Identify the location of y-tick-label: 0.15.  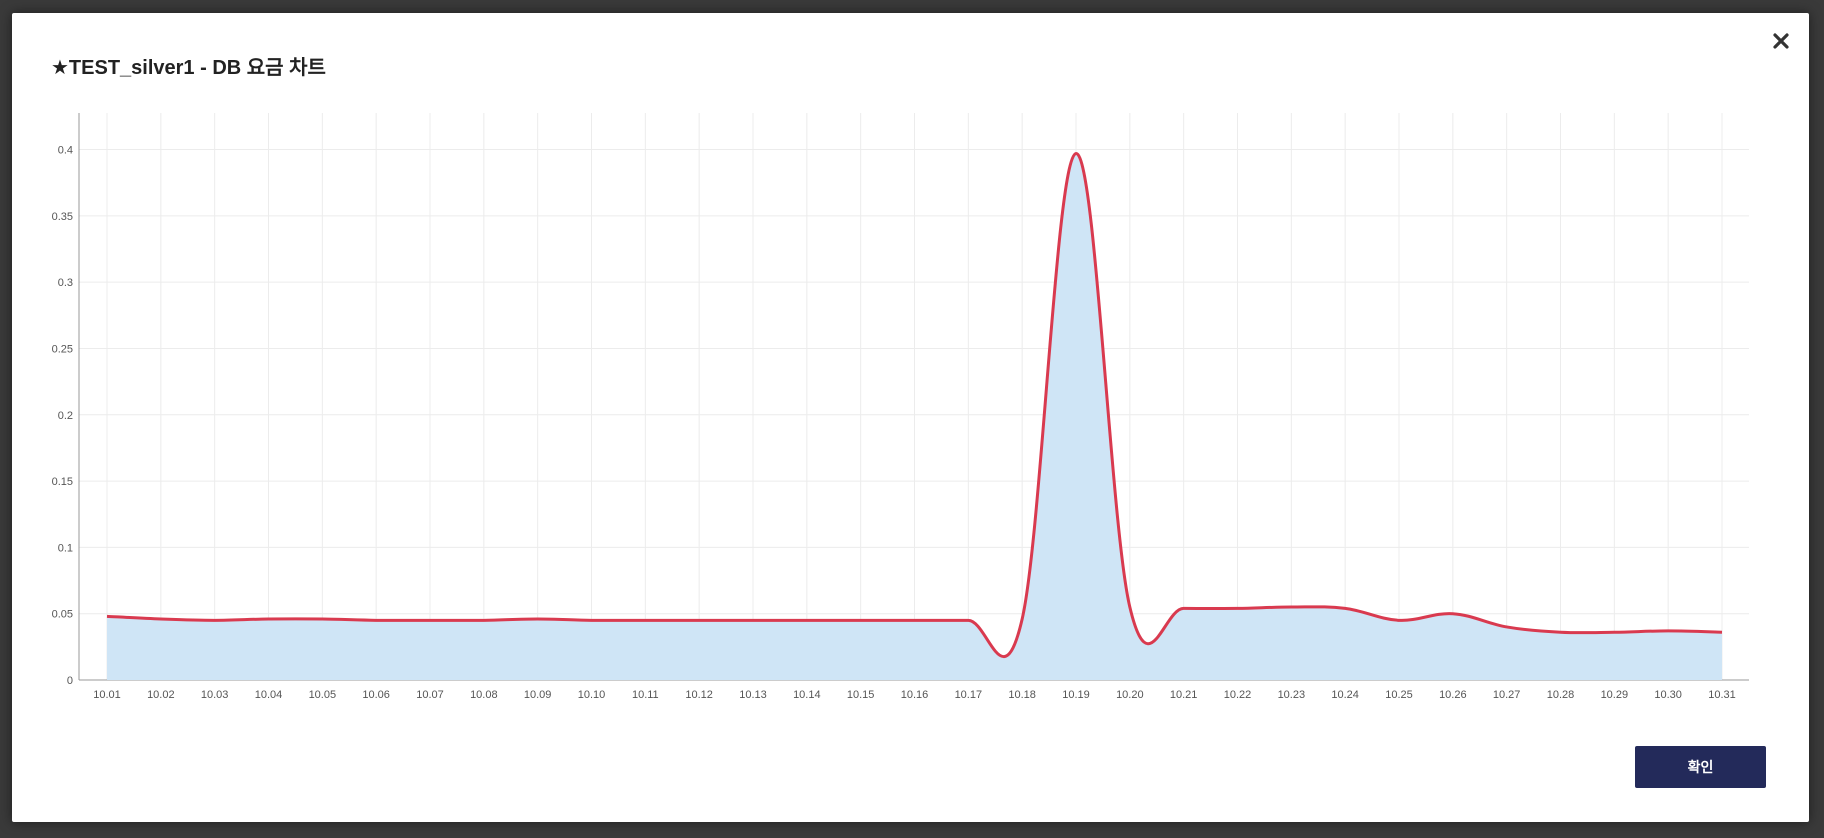
(62, 482).